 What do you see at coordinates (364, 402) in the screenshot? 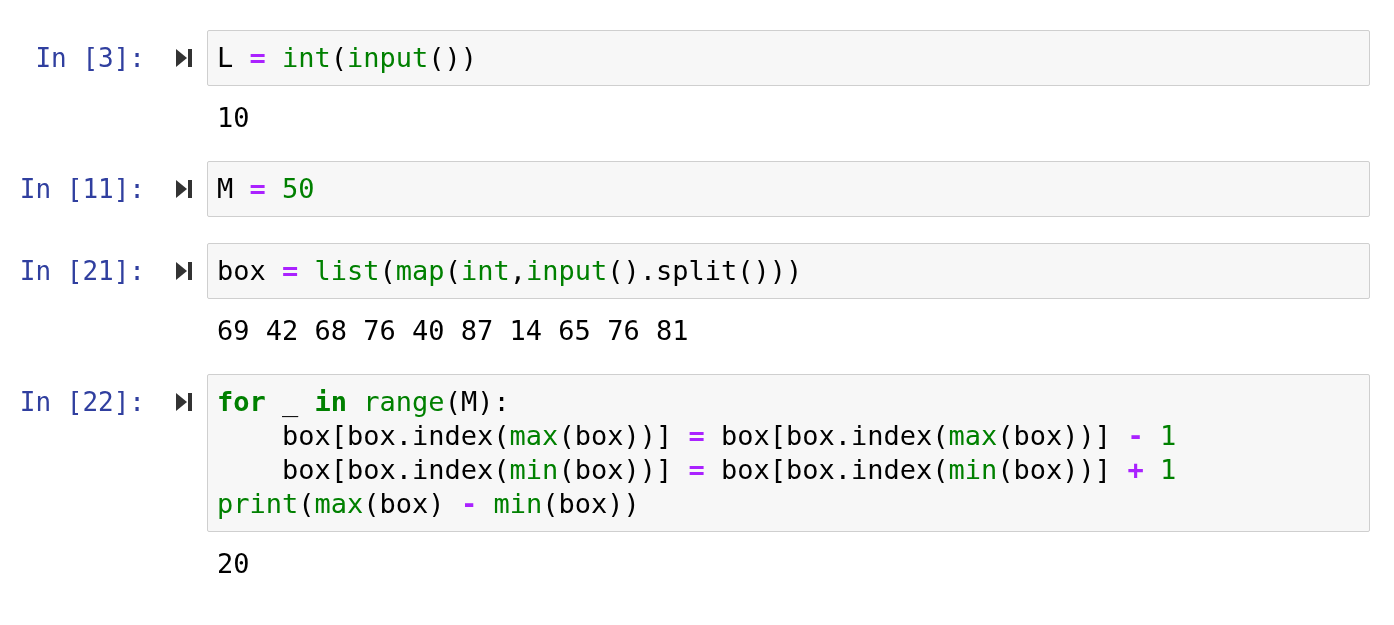
I see `code-line: for _ in range(M):` at bounding box center [364, 402].